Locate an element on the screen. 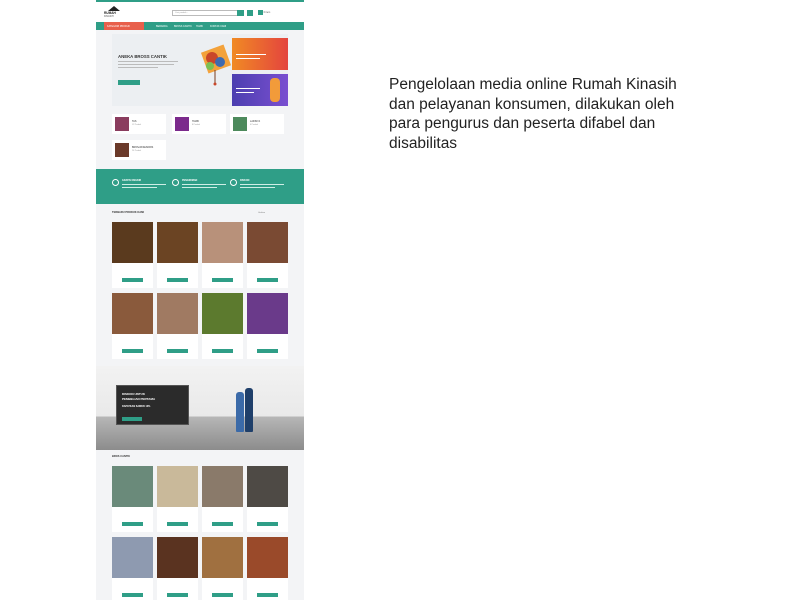  logo-subtext: KINASIH is located at coordinates (109, 16).